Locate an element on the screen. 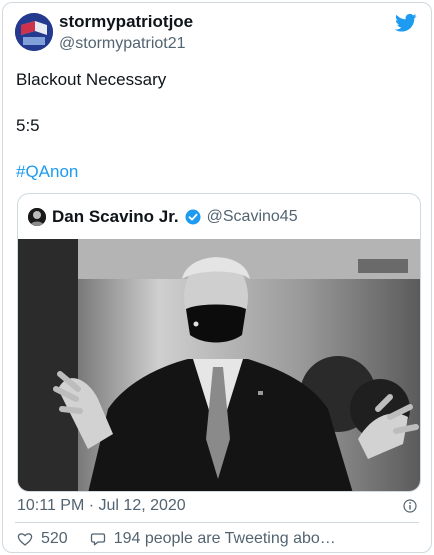 The image size is (434, 555). heart-icon is located at coordinates (25, 539).